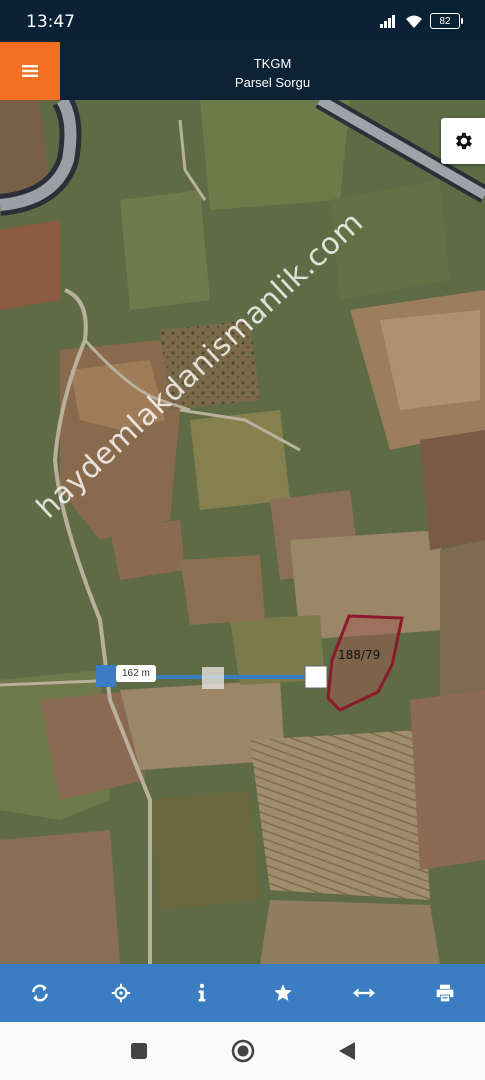 Image resolution: width=485 pixels, height=1080 pixels. I want to click on favorite-icon, so click(283, 992).